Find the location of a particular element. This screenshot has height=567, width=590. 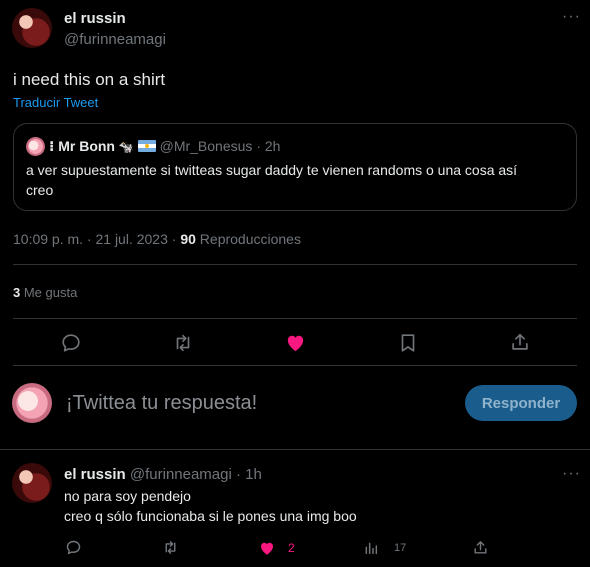

reply-author-avatar is located at coordinates (32, 483).